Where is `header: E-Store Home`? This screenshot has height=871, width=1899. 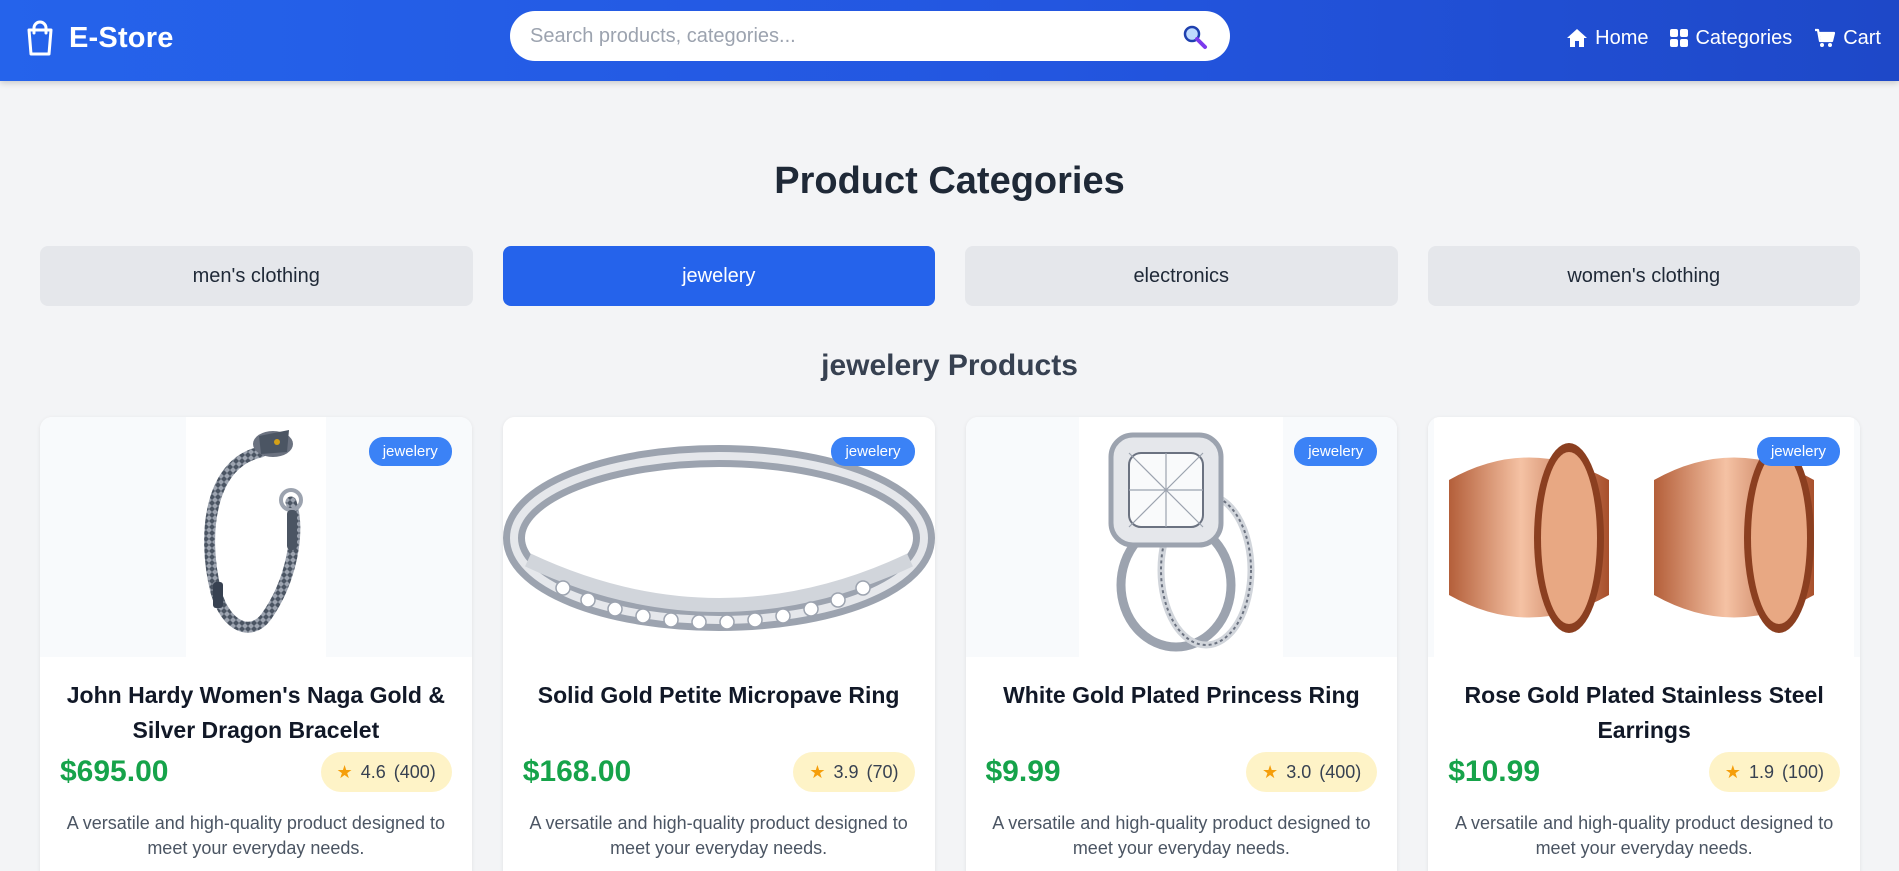 header: E-Store Home is located at coordinates (949, 40).